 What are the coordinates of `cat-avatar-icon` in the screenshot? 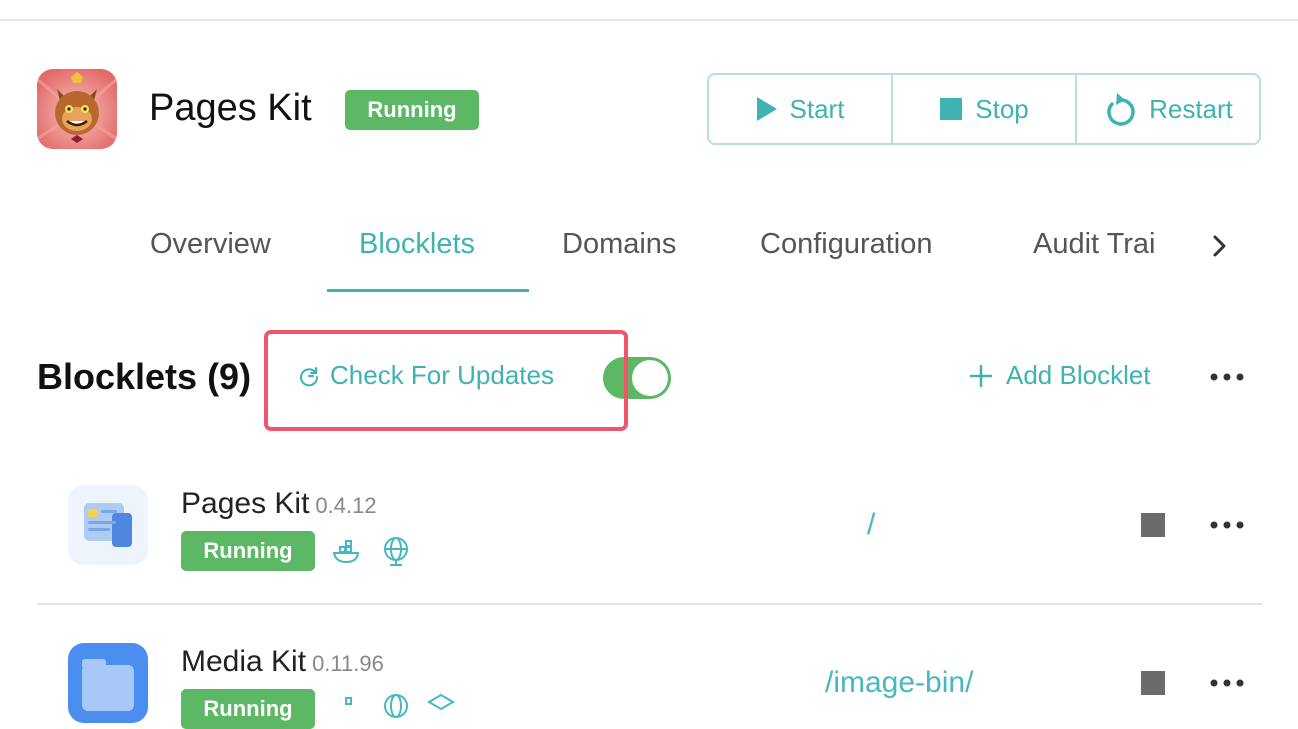 It's located at (77, 109).